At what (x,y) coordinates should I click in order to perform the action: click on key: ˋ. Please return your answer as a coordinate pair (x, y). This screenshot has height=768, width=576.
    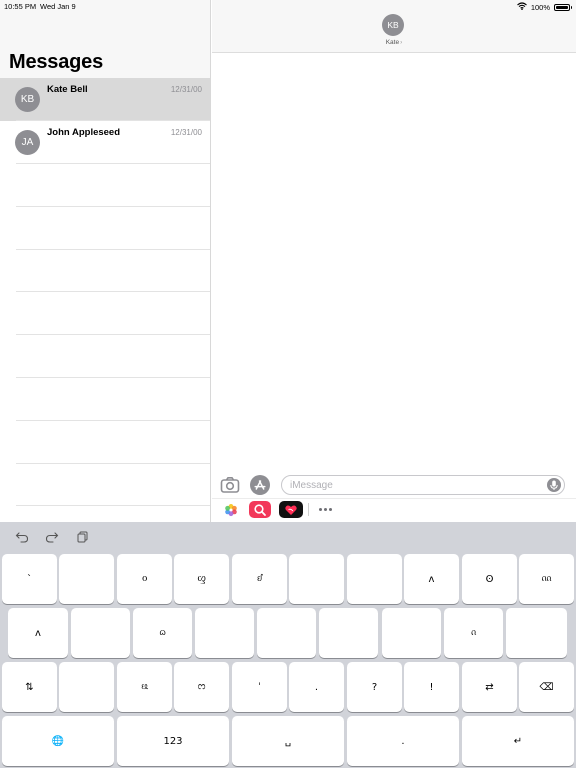
    Looking at the image, I should click on (29, 579).